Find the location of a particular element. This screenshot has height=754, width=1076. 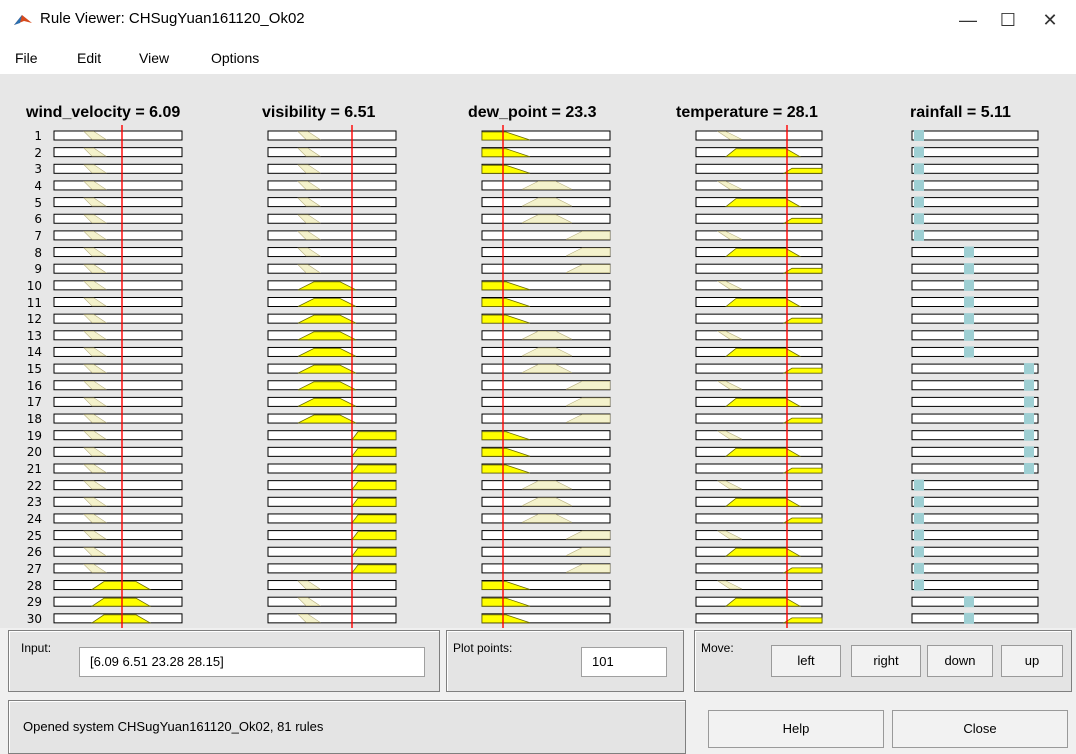

rule-8-var-1-box is located at coordinates (118, 252).